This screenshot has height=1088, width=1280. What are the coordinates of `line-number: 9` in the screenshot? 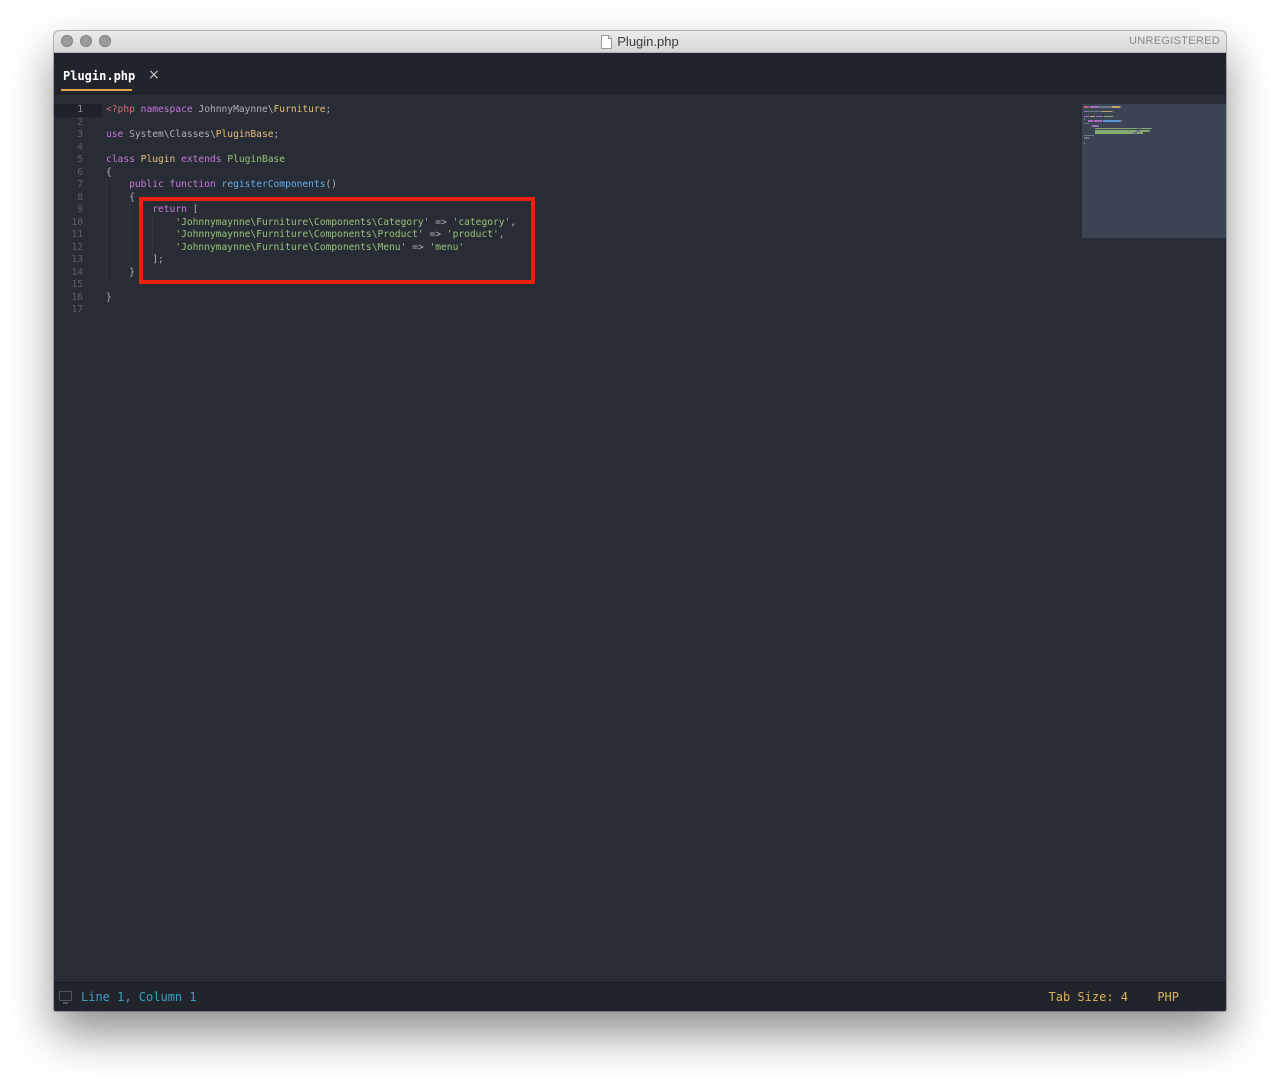 It's located at (80, 209).